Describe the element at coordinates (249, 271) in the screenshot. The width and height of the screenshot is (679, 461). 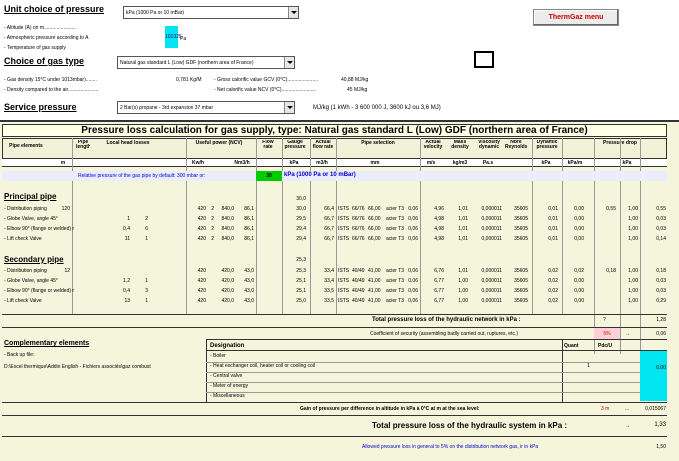
I see `secondary-cell-f: 43,0` at that location.